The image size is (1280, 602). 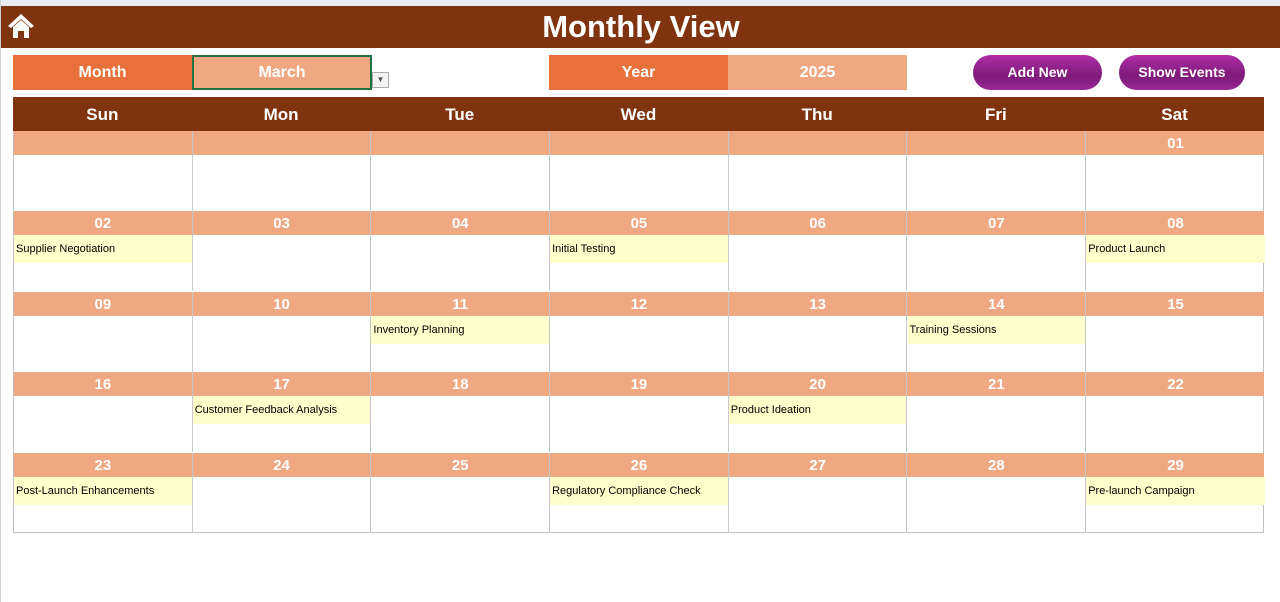 What do you see at coordinates (638, 114) in the screenshot?
I see `weekday-header: Sun Mon Tue Wed Thu Fri Sat` at bounding box center [638, 114].